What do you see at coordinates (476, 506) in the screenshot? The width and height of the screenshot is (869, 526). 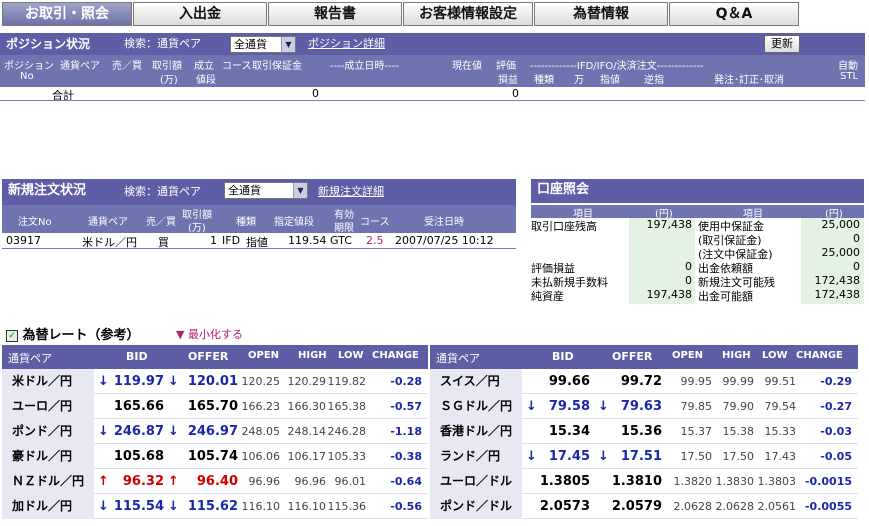 I see `pair-label: ポンド／ドル` at bounding box center [476, 506].